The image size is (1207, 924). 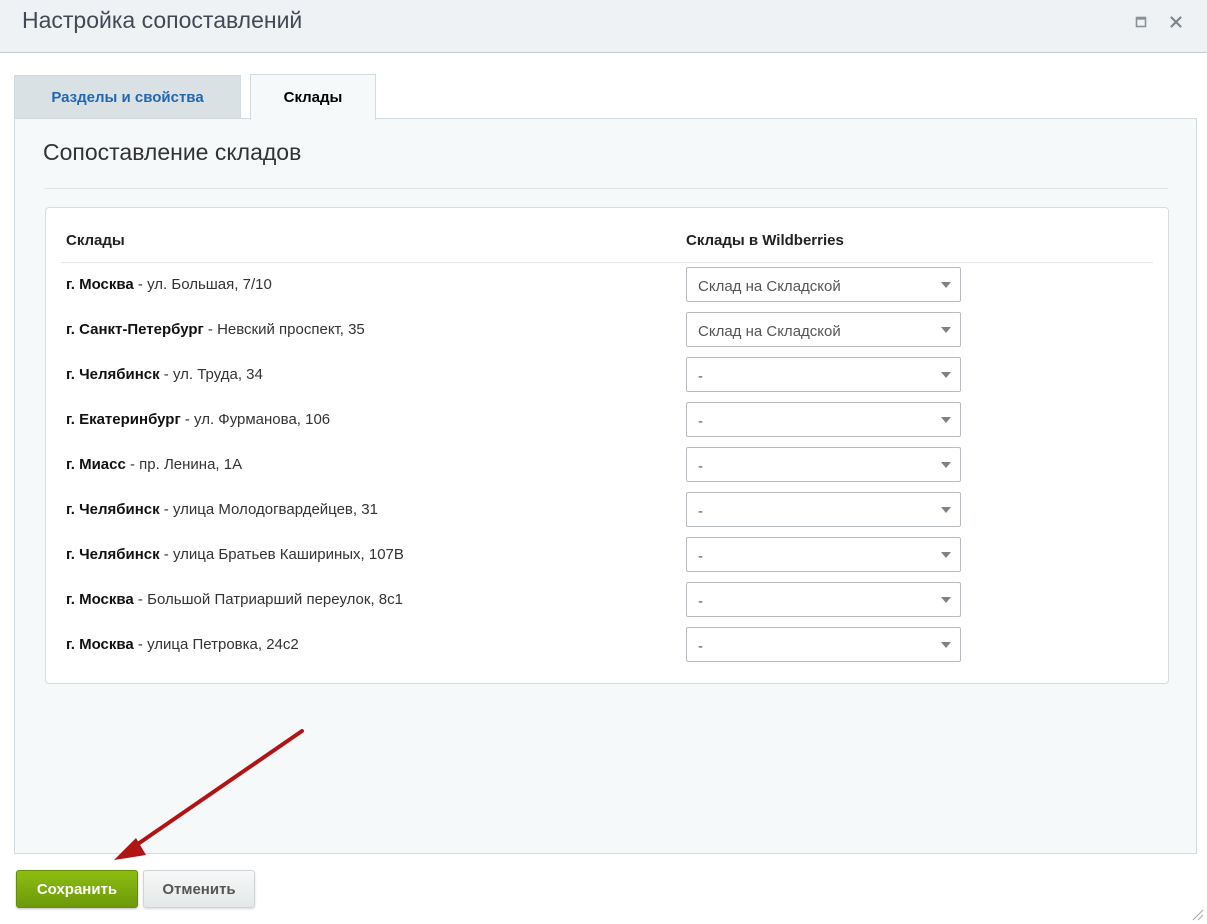 I want to click on store-street: - улица Молодогвардейцев, 31, so click(x=268, y=509).